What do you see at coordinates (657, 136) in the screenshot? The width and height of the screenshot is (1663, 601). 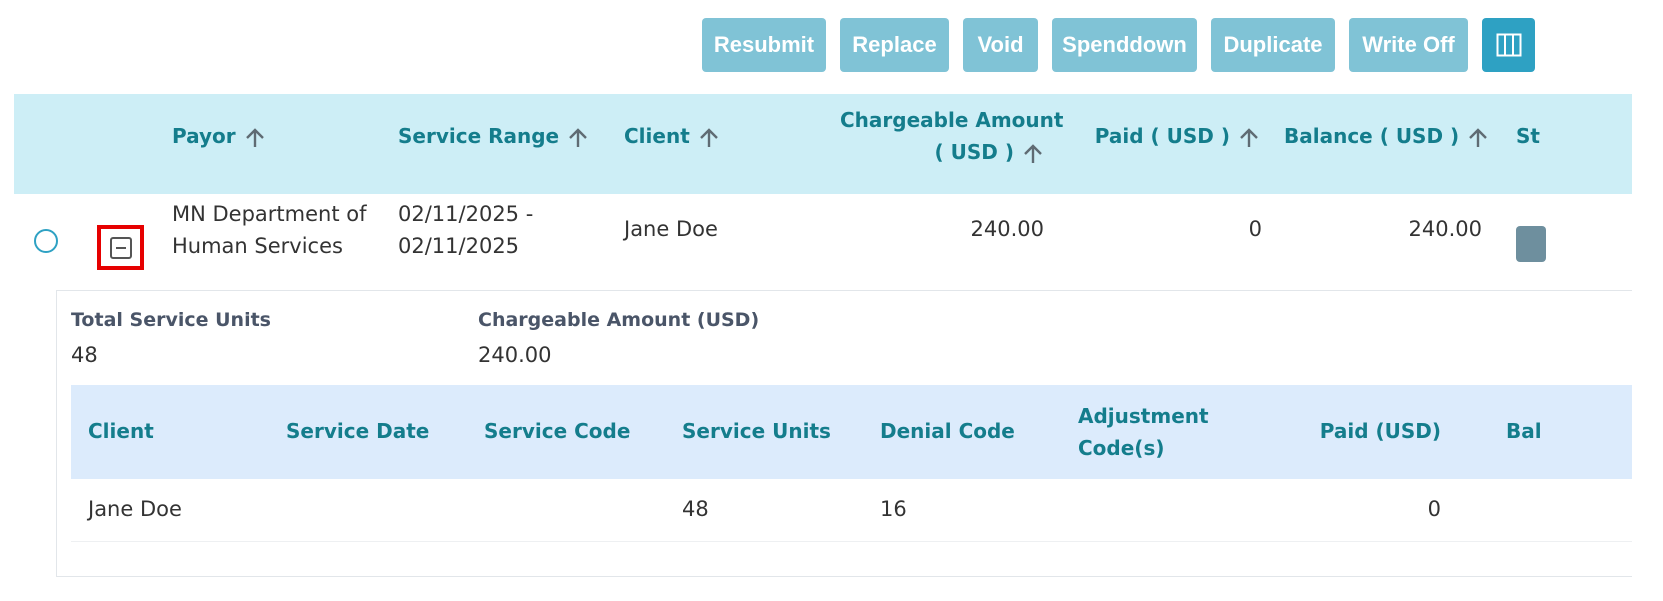 I see `col-client-label: Client` at bounding box center [657, 136].